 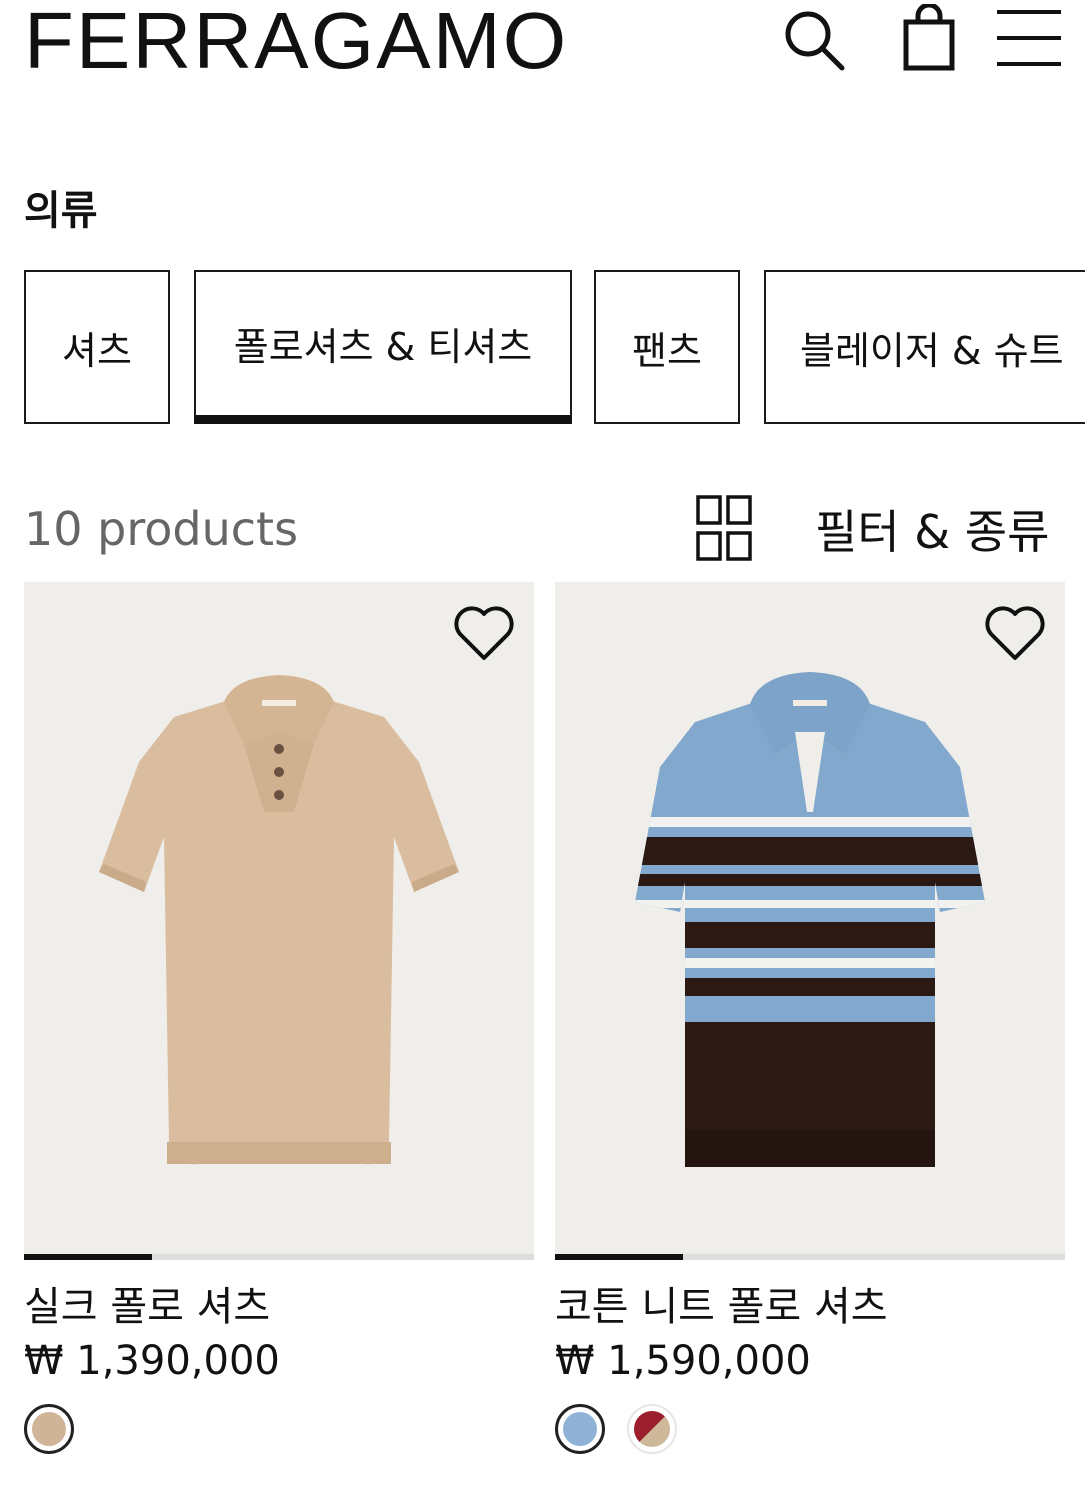 I want to click on category-tabs: 셔츠 폴로셔츠 & 티셔츠 팬츠 블레이저 & 슈트, so click(x=554, y=350).